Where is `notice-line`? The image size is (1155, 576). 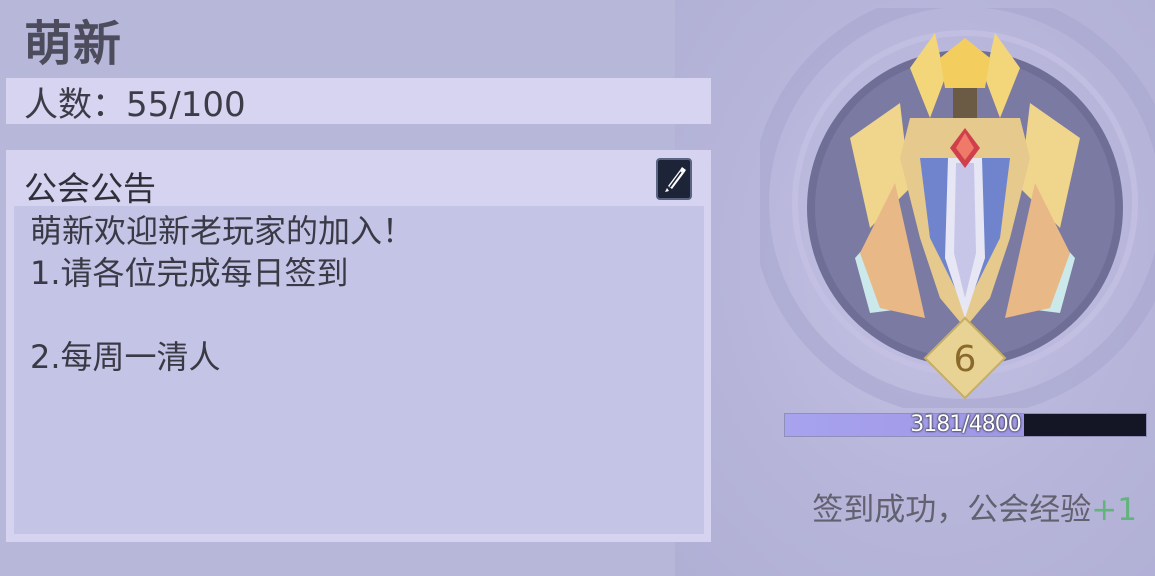 notice-line is located at coordinates (367, 315).